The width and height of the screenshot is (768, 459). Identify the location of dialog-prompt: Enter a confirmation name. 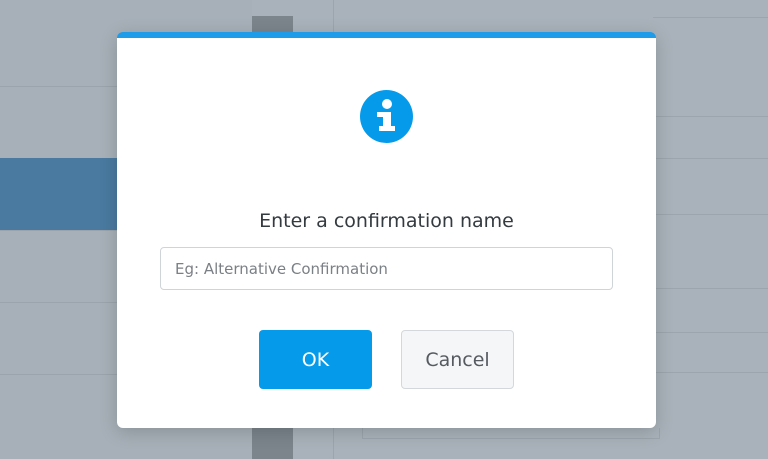
(386, 221).